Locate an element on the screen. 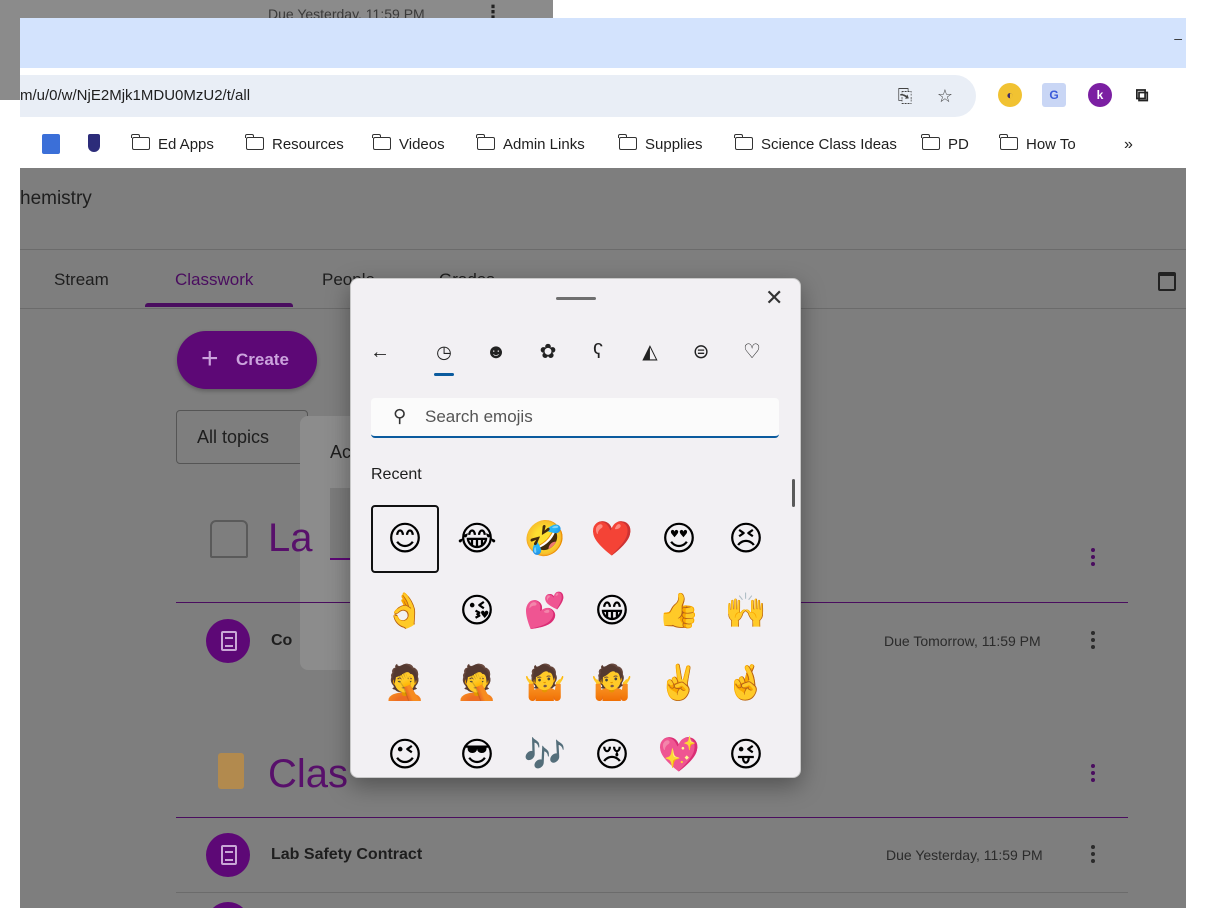  tab-stream: Stream is located at coordinates (81, 280).